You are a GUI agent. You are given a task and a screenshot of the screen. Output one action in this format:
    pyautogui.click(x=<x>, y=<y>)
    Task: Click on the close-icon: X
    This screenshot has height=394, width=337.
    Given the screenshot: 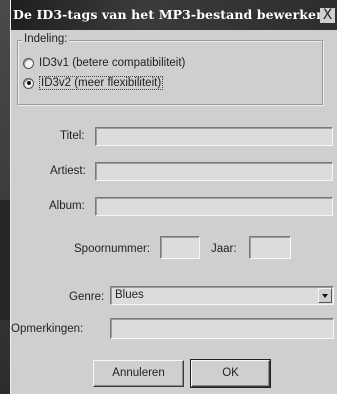 What is the action you would take?
    pyautogui.click(x=327, y=15)
    